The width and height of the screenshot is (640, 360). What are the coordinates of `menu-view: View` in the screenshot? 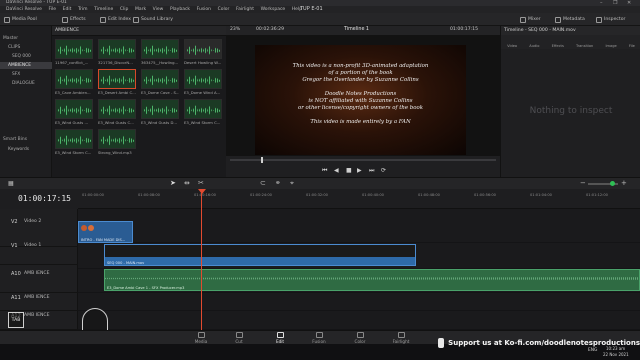 It's located at (158, 9).